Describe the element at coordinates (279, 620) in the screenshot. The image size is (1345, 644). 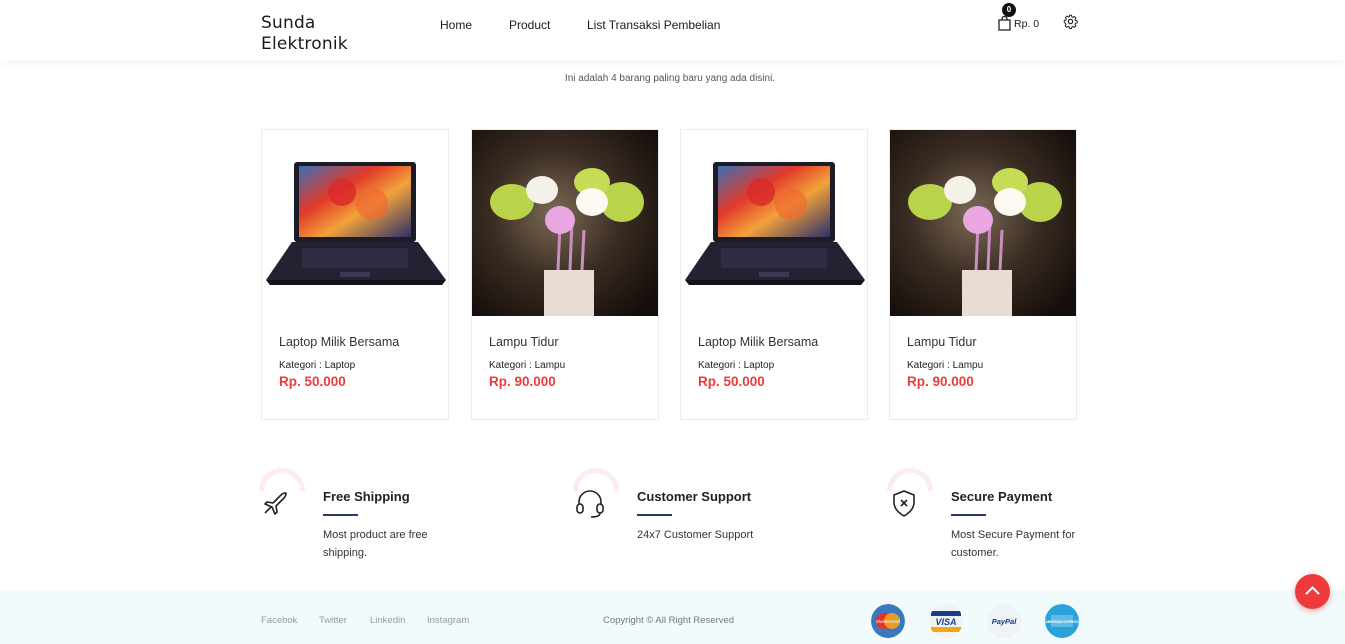
I see `footer-link-facebook: Facebok` at that location.